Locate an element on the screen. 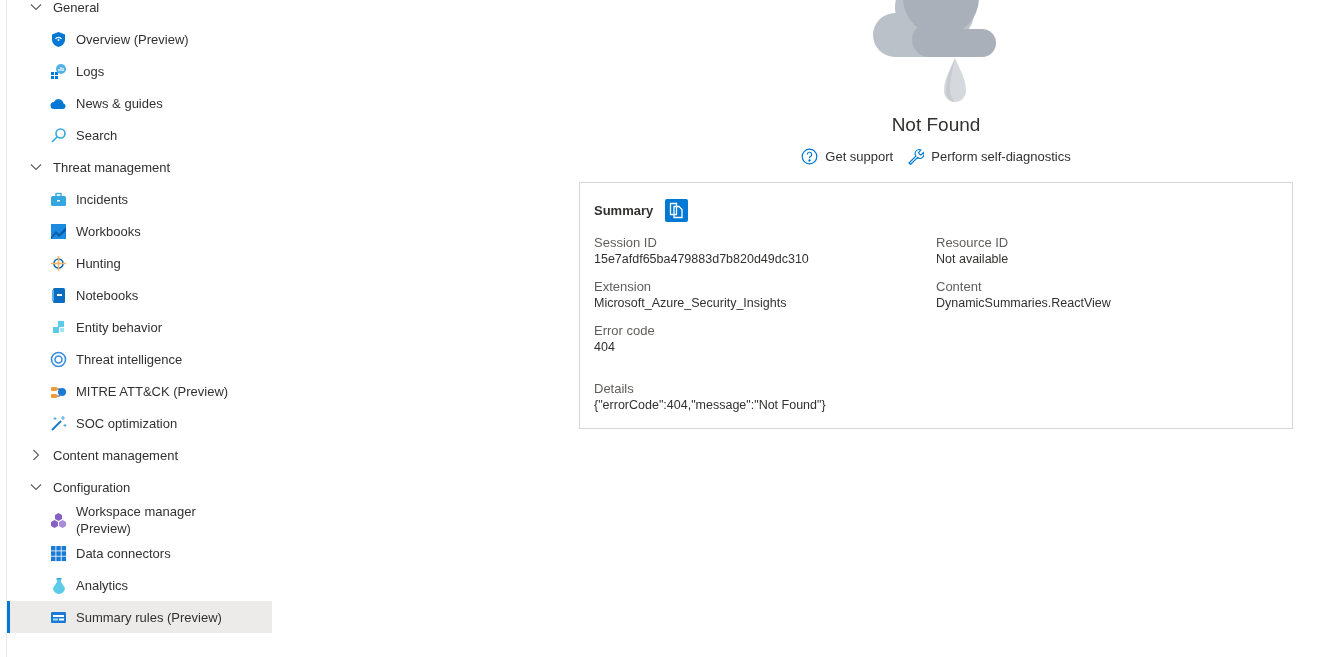  nav-item: Workbooks is located at coordinates (139, 231).